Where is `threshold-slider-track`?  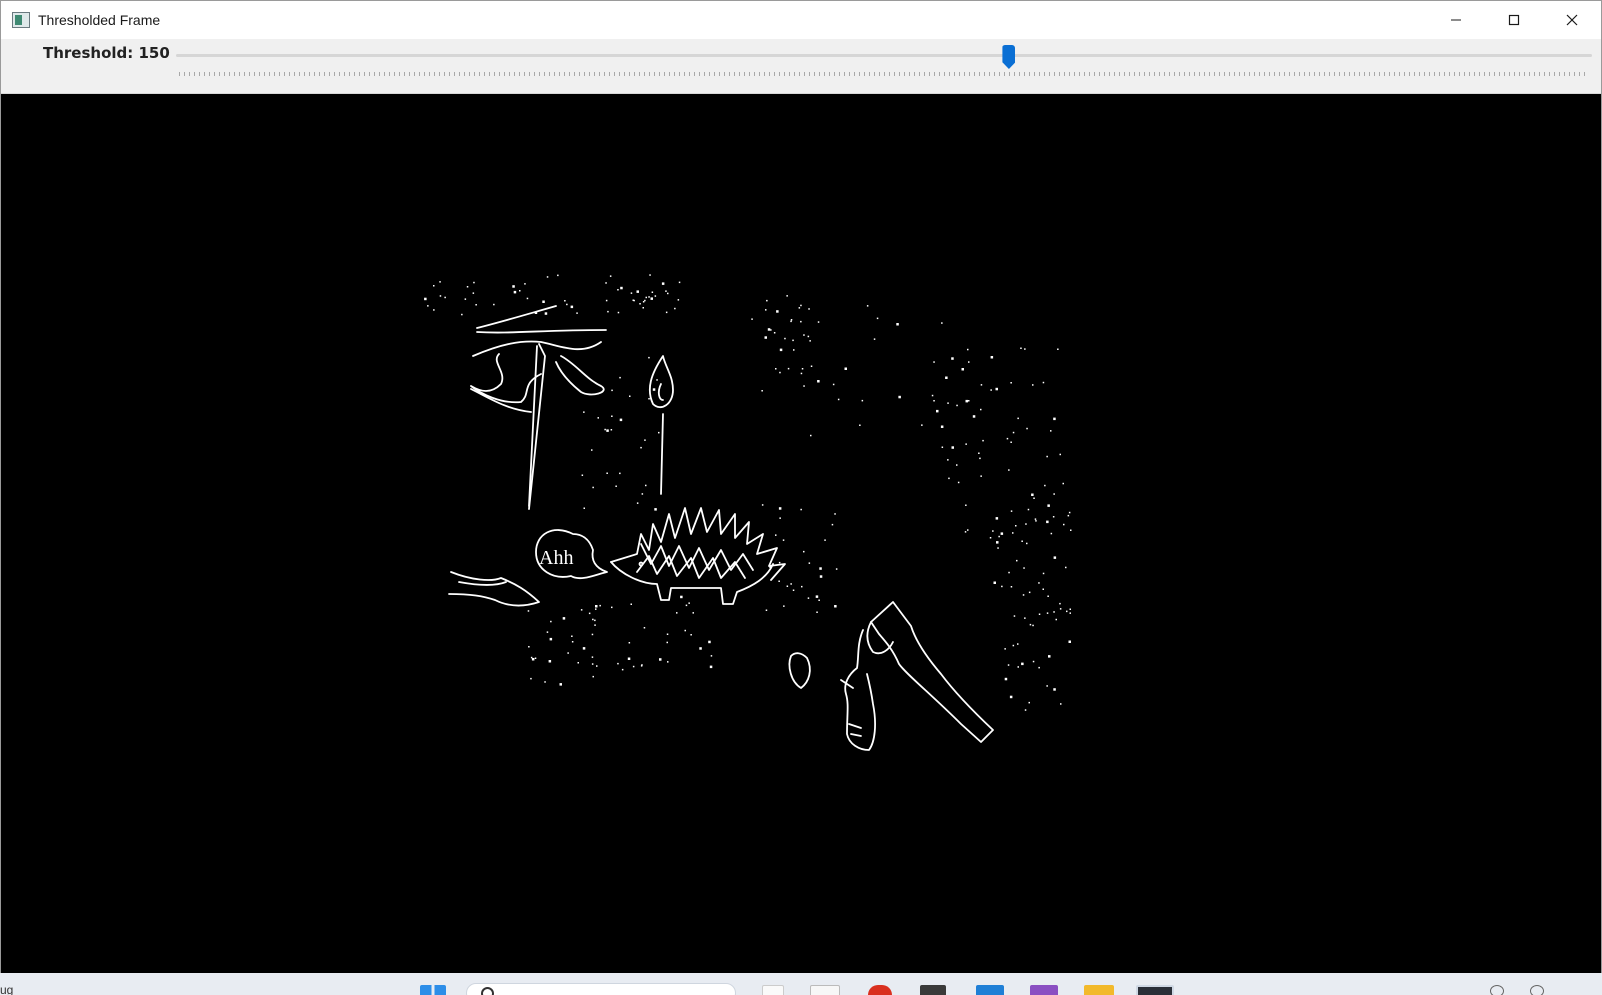
threshold-slider-track is located at coordinates (884, 55).